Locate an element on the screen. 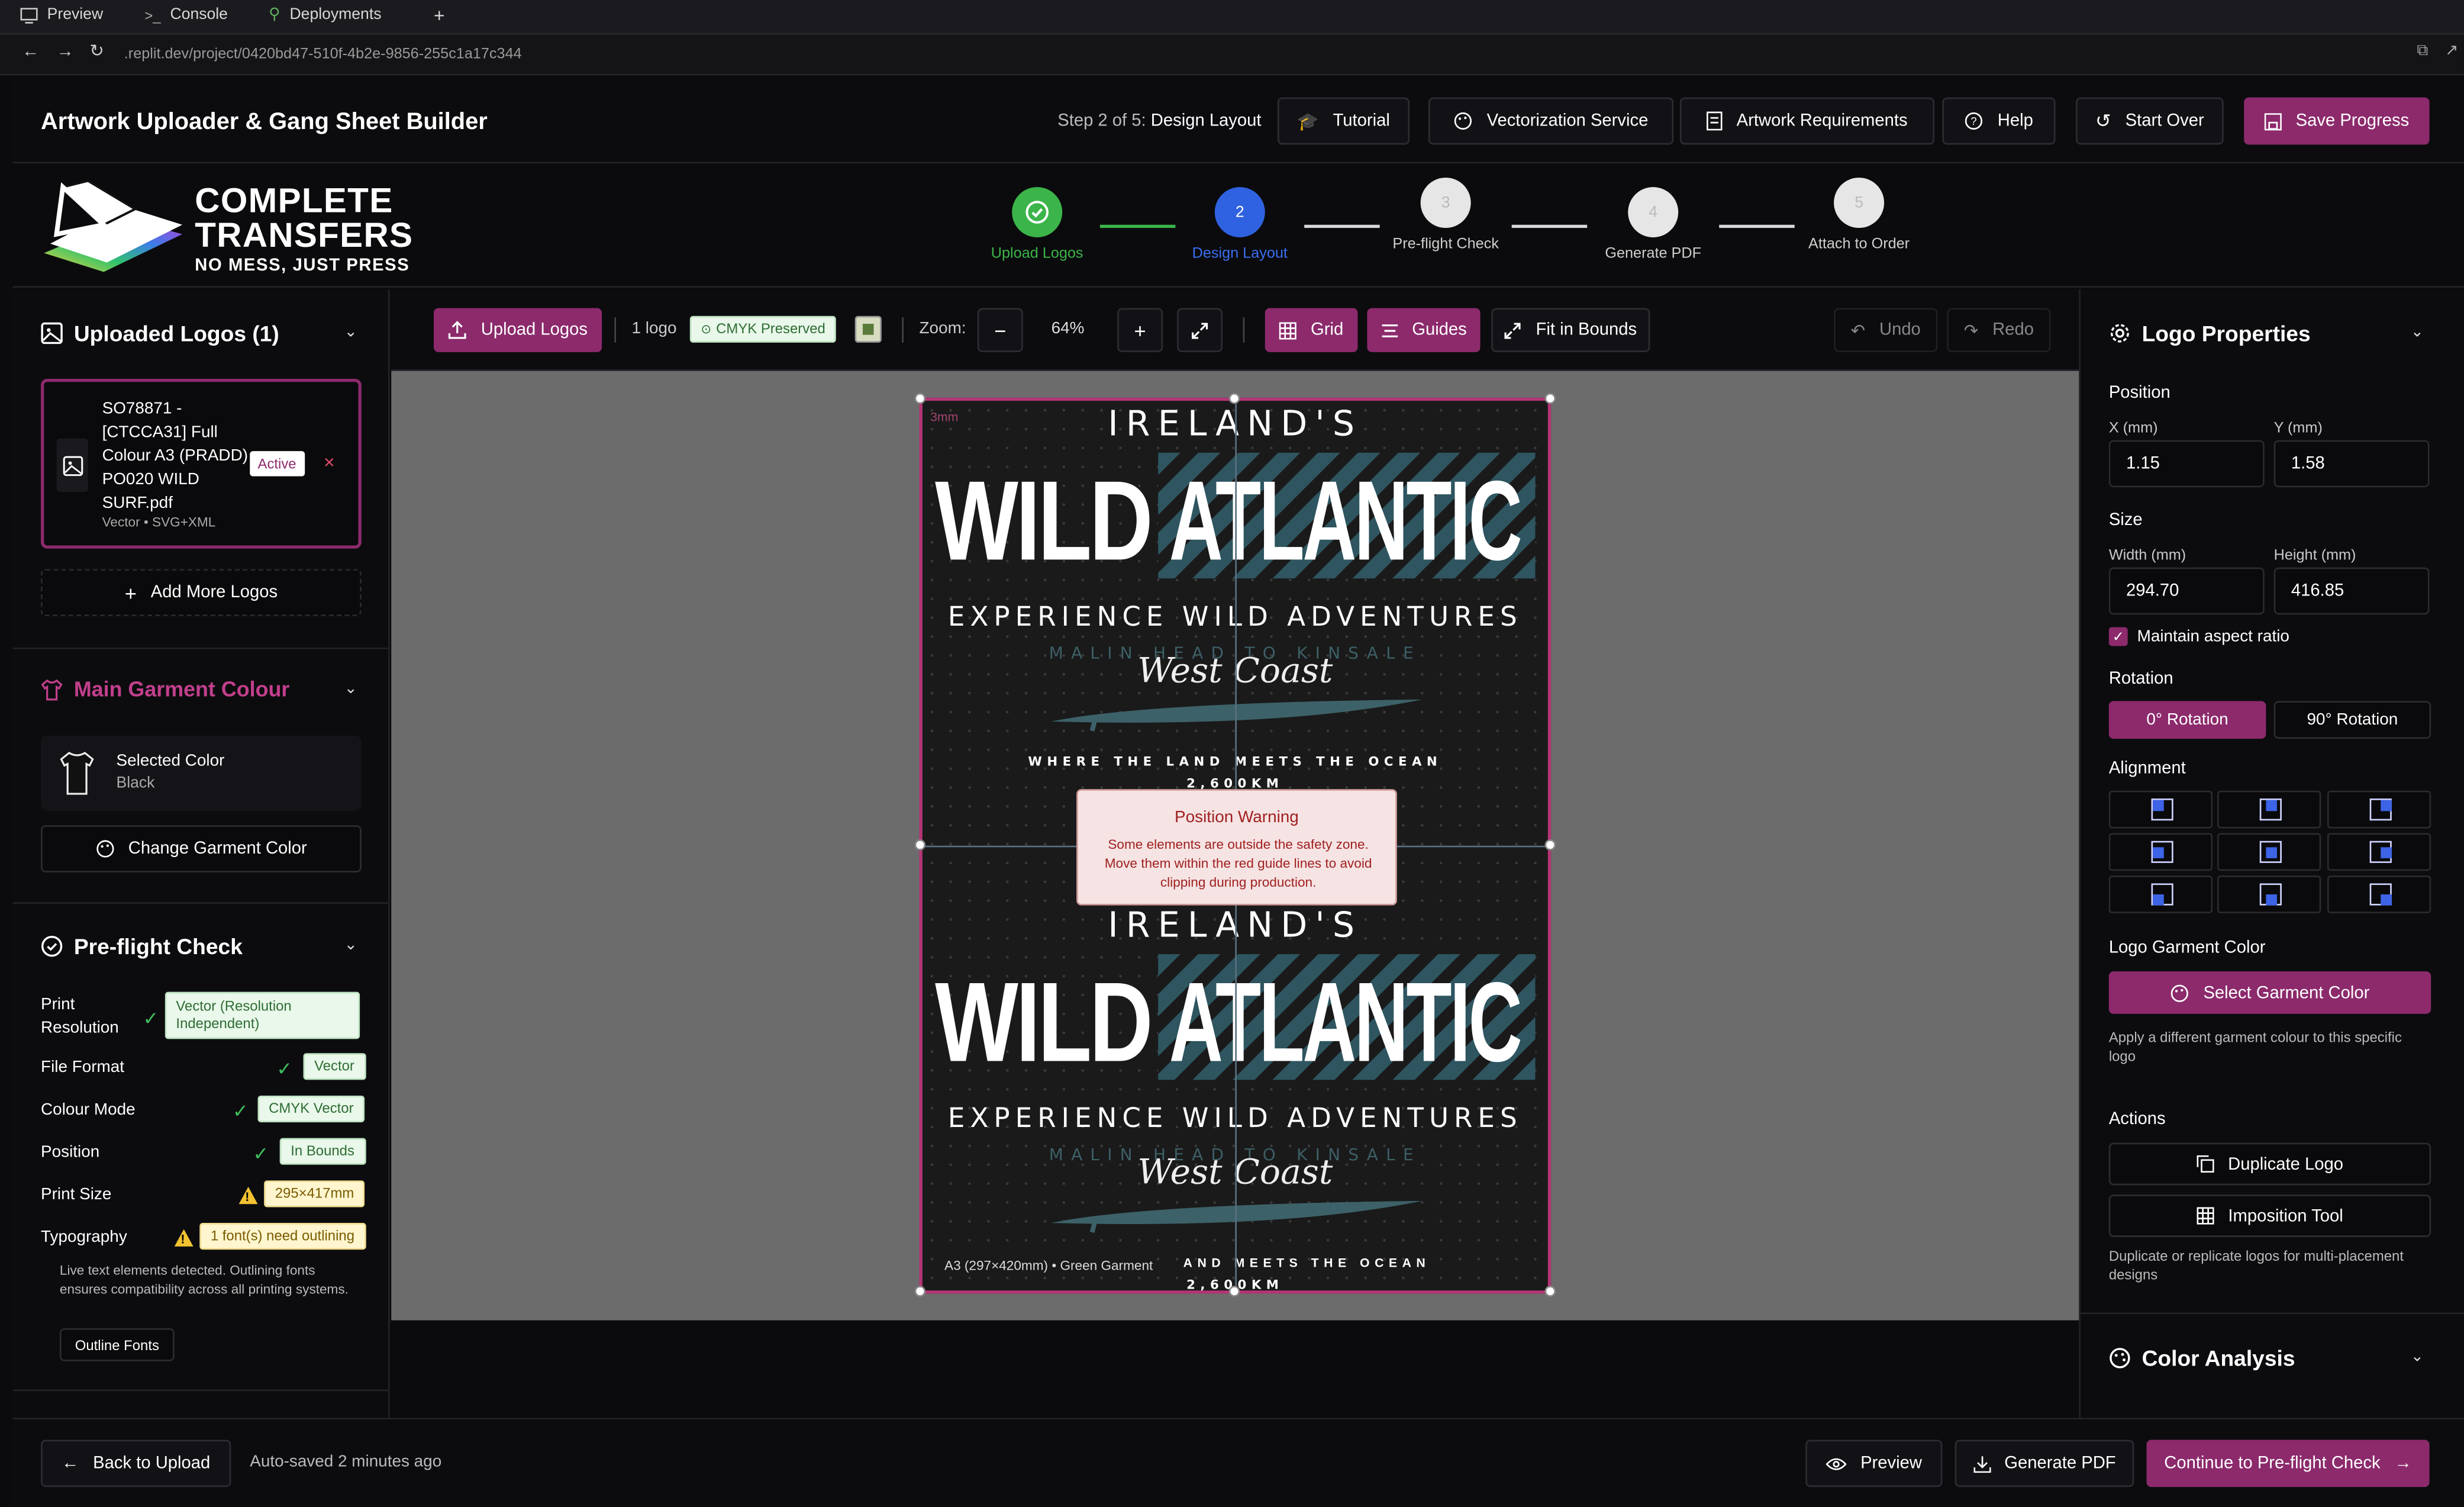 The image size is (2464, 1507). color-analysis-header: Color Analysis is located at coordinates (2202, 1358).